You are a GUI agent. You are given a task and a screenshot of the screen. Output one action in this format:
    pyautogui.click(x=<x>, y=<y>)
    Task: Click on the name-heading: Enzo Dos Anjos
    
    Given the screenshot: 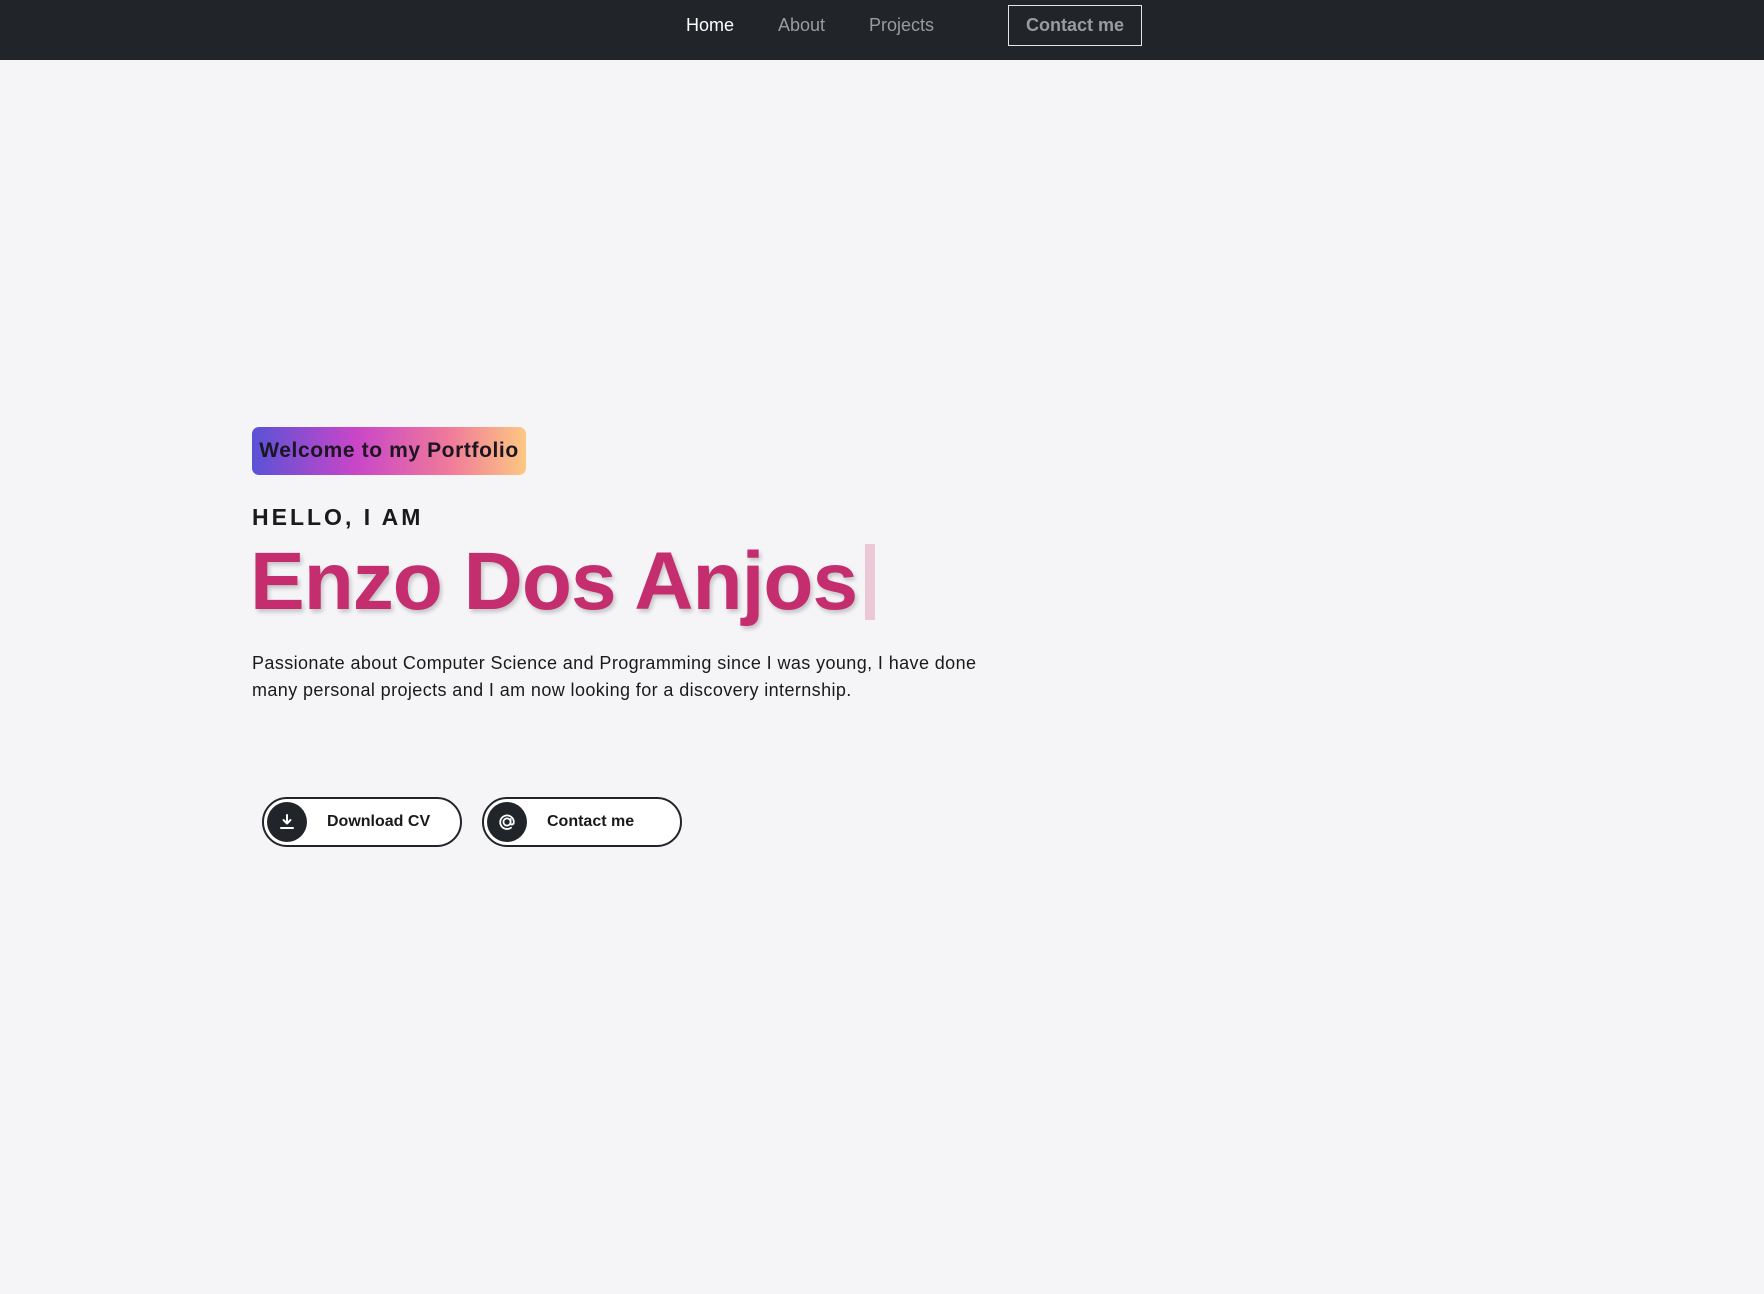 What is the action you would take?
    pyautogui.click(x=563, y=582)
    